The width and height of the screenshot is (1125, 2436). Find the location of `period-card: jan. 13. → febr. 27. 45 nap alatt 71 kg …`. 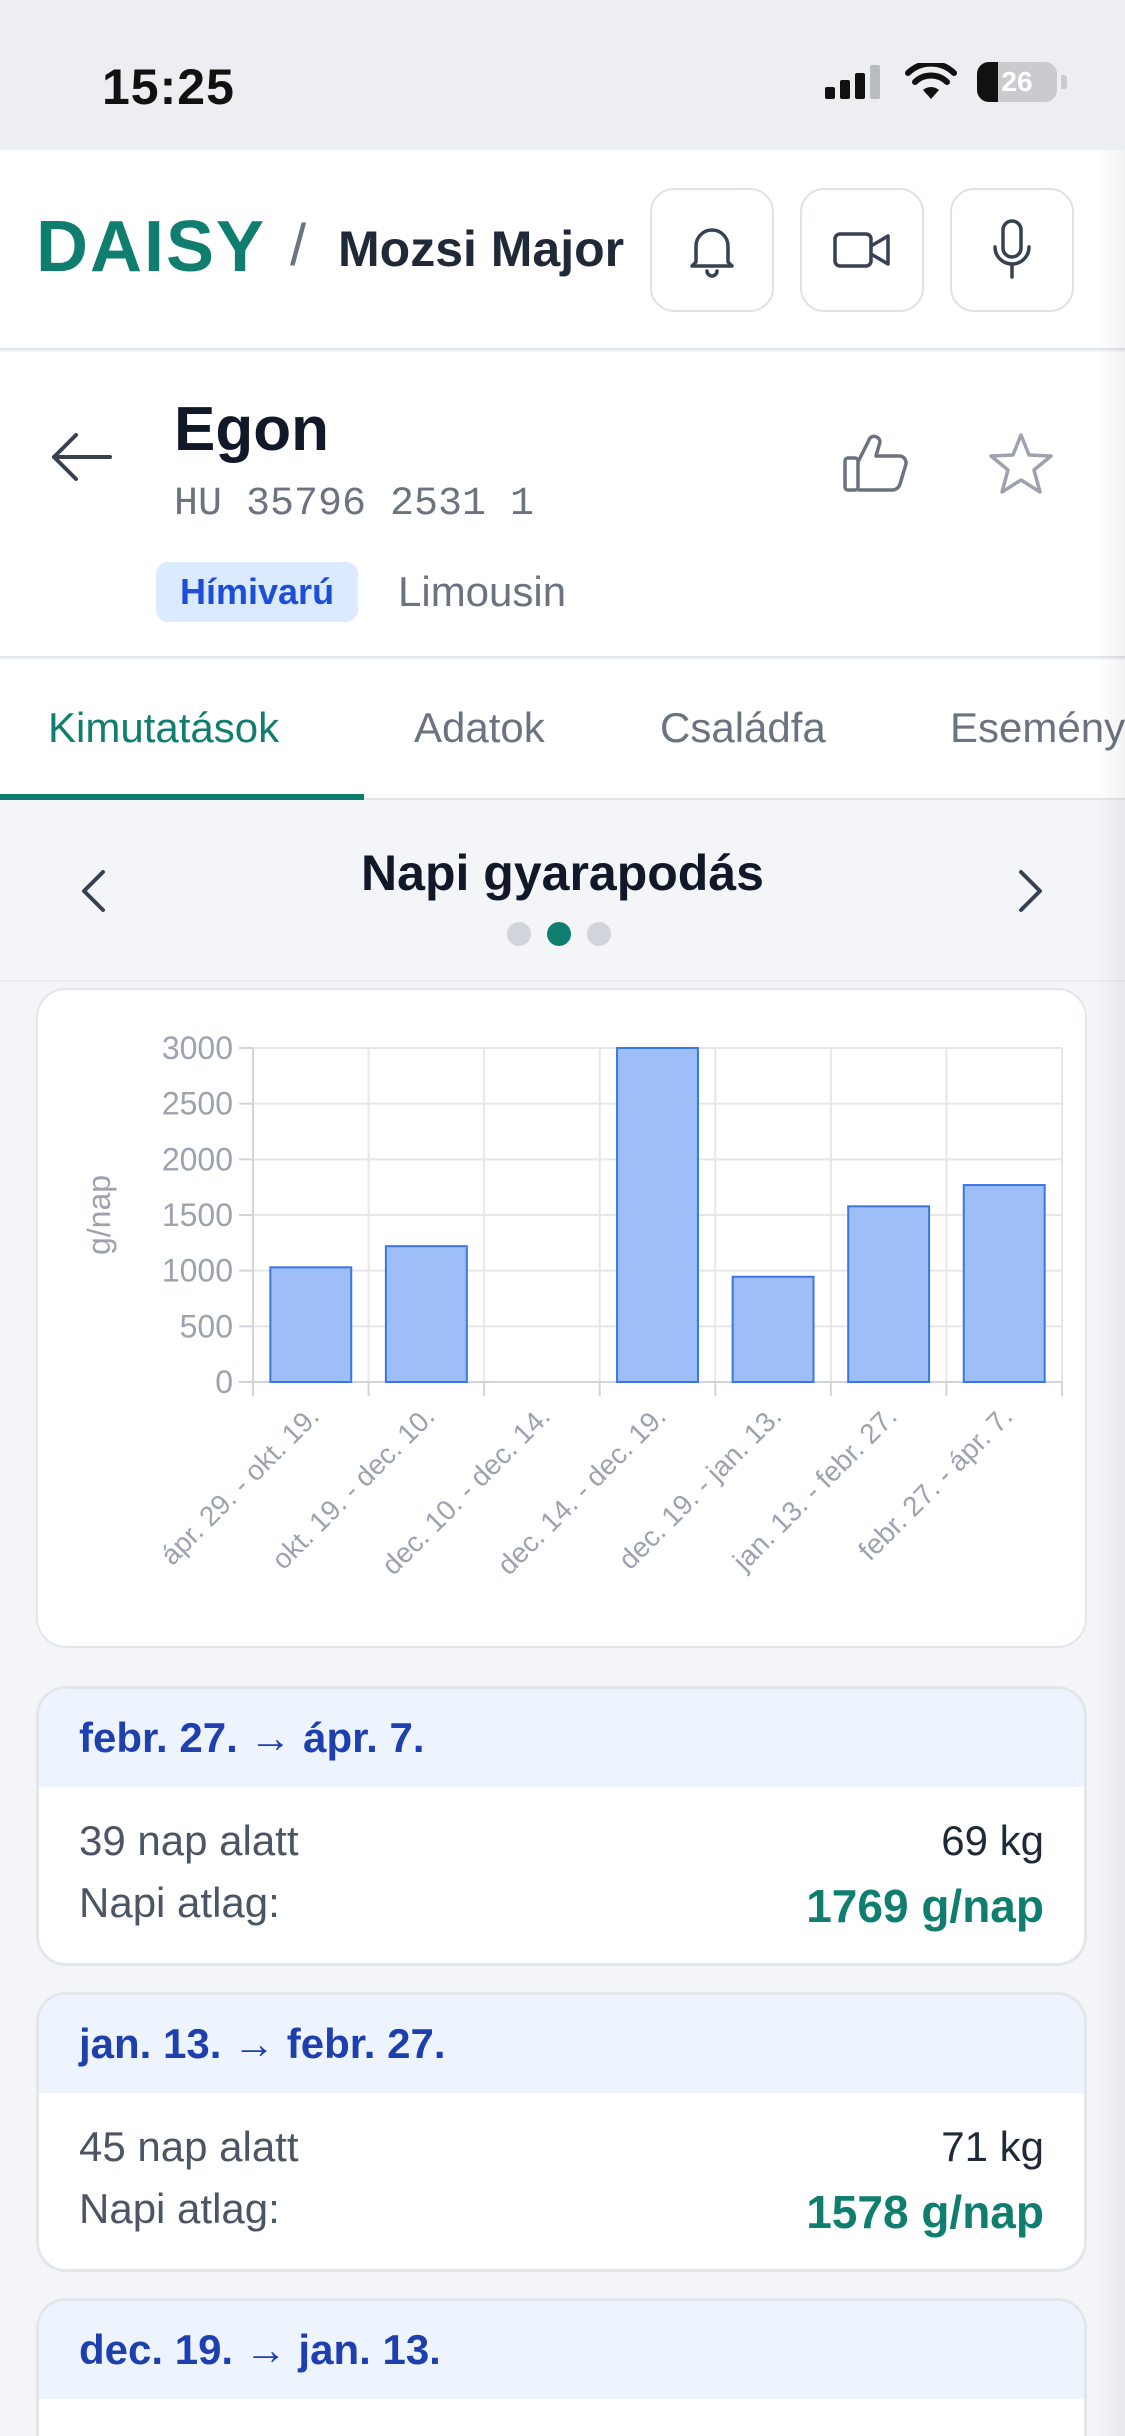

period-card: jan. 13. → febr. 27. 45 nap alatt 71 kg … is located at coordinates (561, 2132).